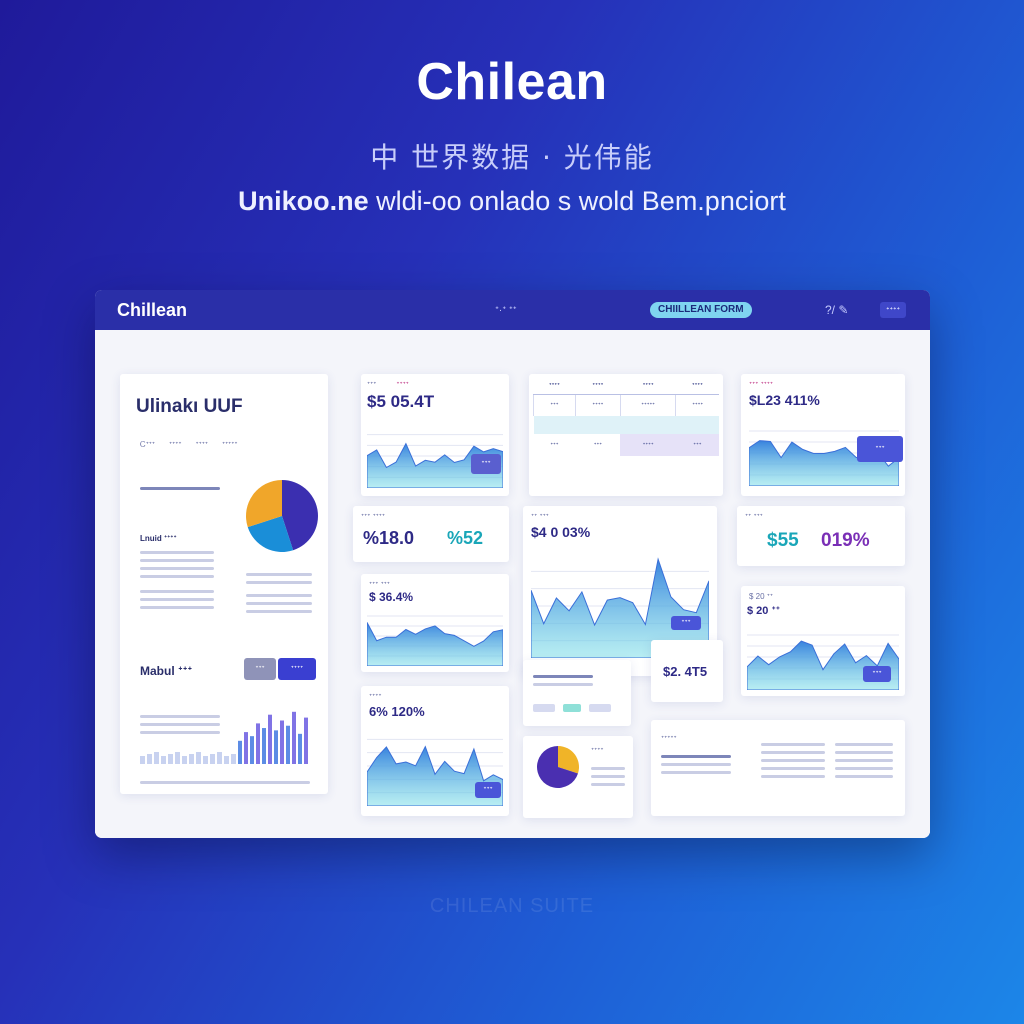 This screenshot has height=1024, width=1024. Describe the element at coordinates (512, 82) in the screenshot. I see `hero-title: Chilean` at that location.